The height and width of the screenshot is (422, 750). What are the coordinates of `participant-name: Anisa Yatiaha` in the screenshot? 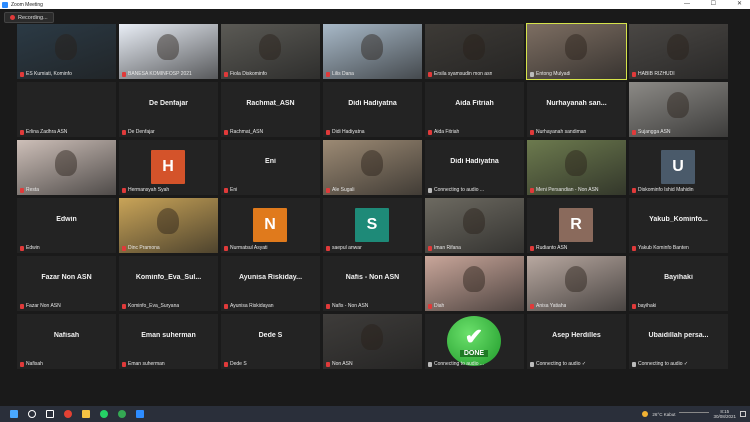 It's located at (551, 306).